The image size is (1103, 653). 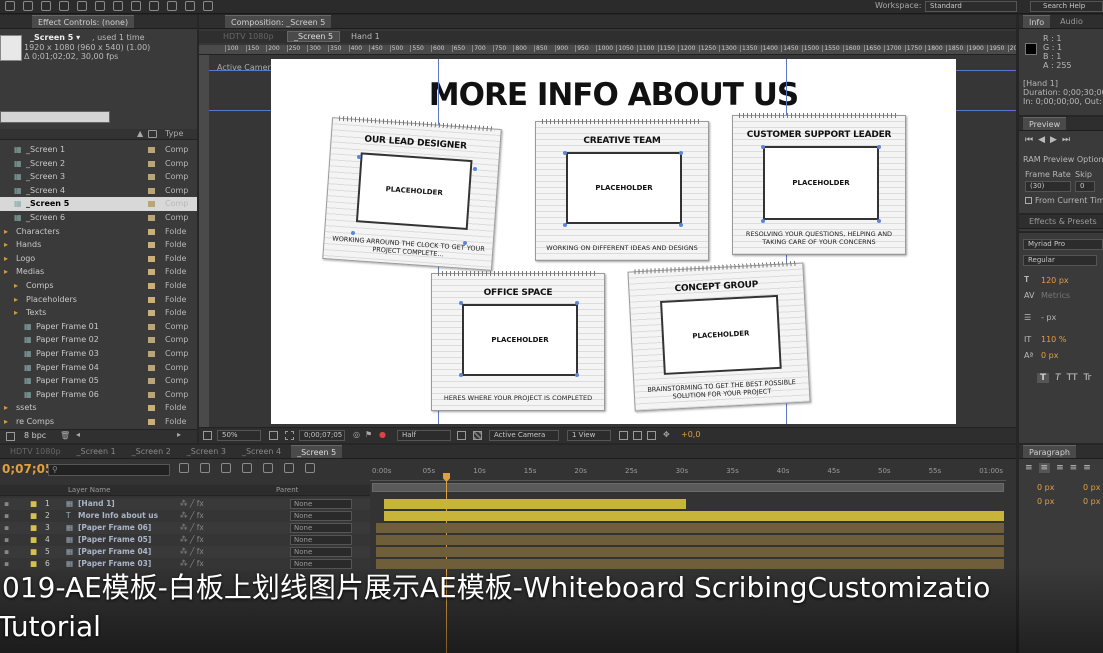 I want to click on toggle-pixel-icon, so click(x=623, y=435).